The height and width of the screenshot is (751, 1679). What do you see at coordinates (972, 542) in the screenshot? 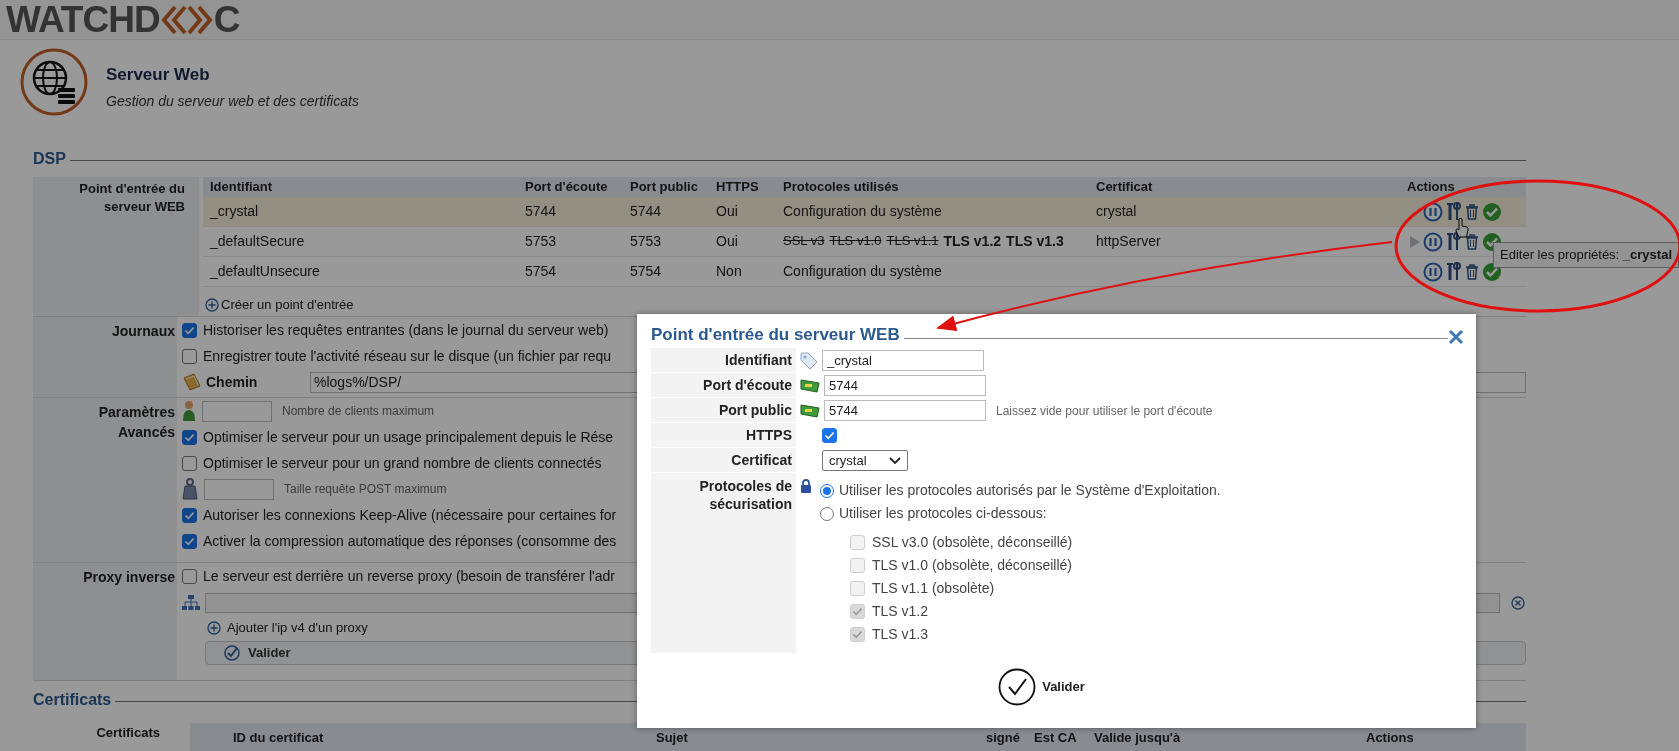
I see `option-label: SSL v3.0 (obsolète, déconseillé)` at bounding box center [972, 542].